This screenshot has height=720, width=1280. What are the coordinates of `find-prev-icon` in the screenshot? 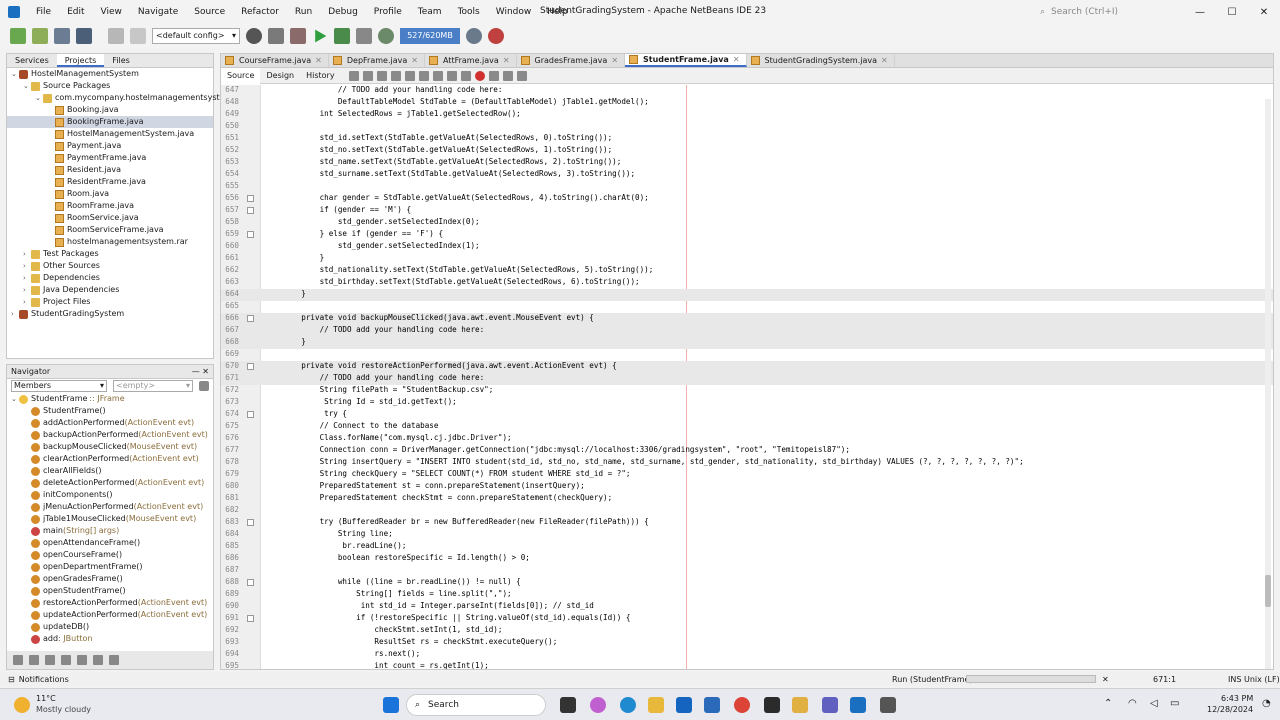 It's located at (395, 75).